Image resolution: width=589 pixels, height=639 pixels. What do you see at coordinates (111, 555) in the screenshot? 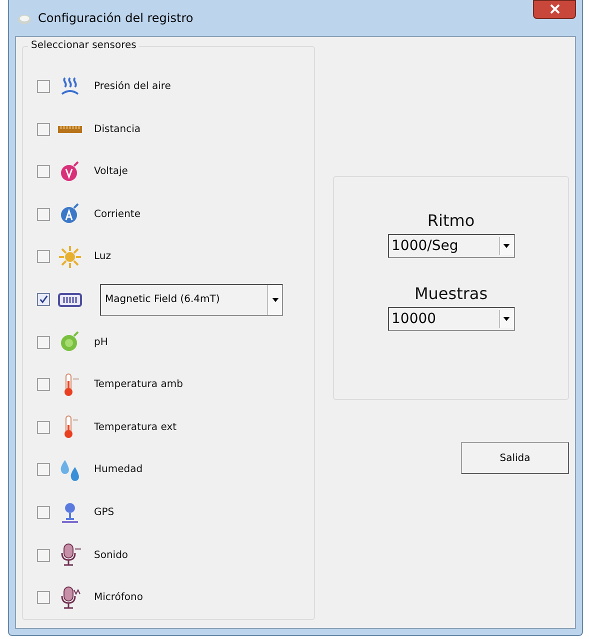
I see `sensor-label: Sonido` at bounding box center [111, 555].